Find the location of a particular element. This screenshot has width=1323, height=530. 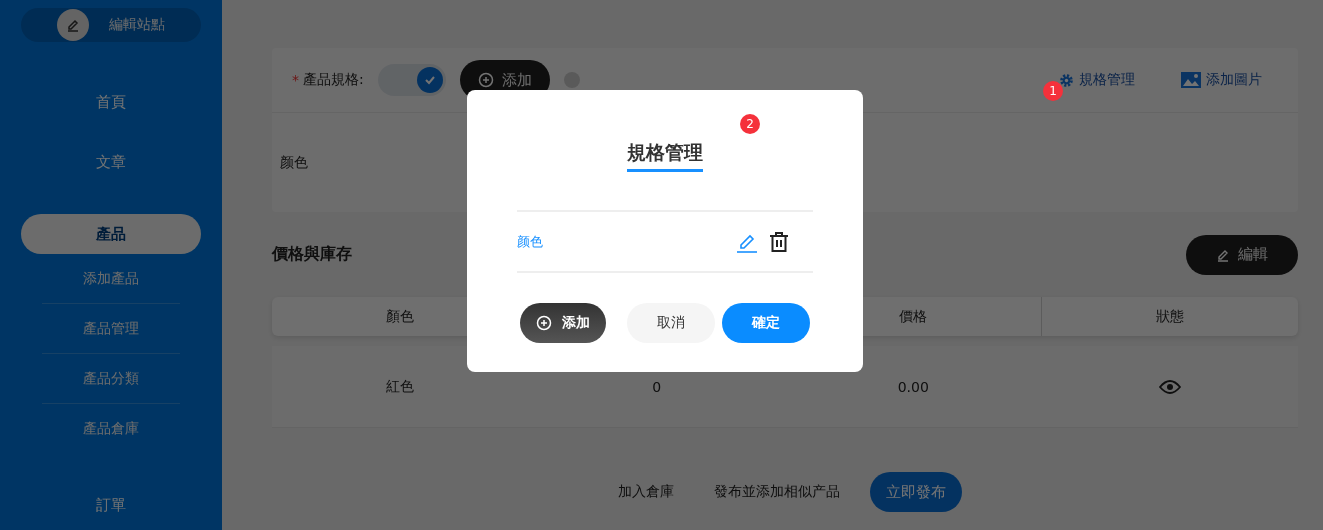

section-title: 價格與庫存 is located at coordinates (312, 254).